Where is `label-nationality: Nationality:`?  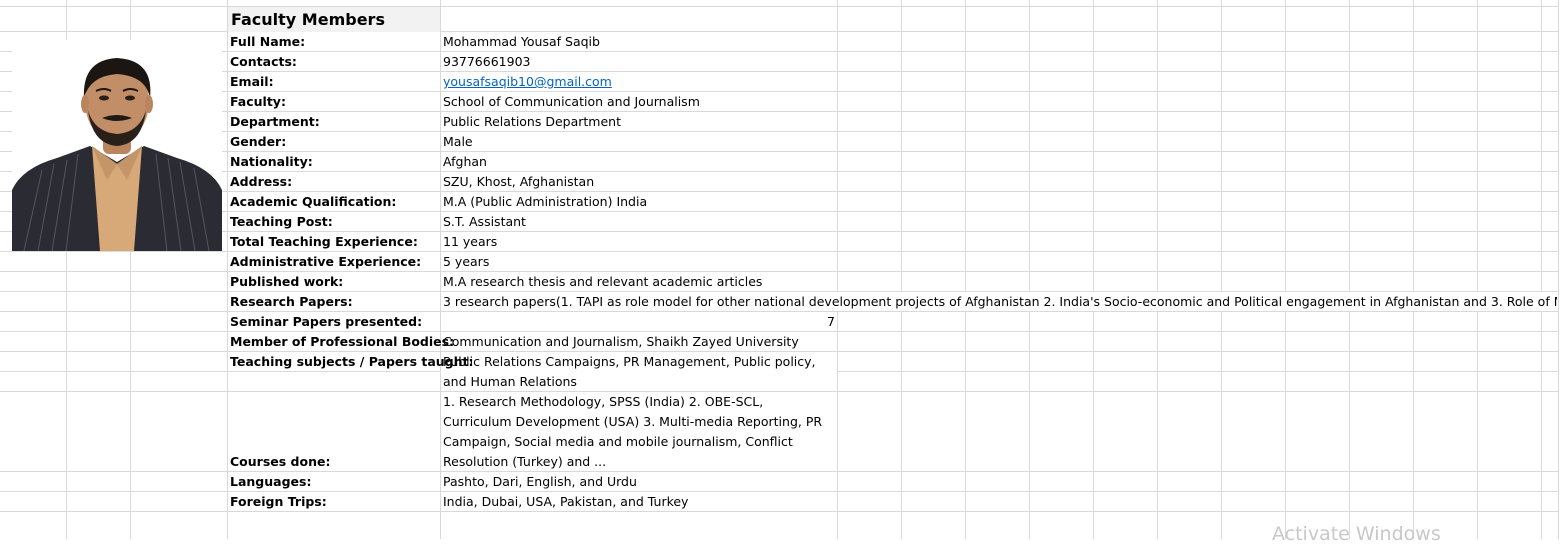 label-nationality: Nationality: is located at coordinates (271, 162).